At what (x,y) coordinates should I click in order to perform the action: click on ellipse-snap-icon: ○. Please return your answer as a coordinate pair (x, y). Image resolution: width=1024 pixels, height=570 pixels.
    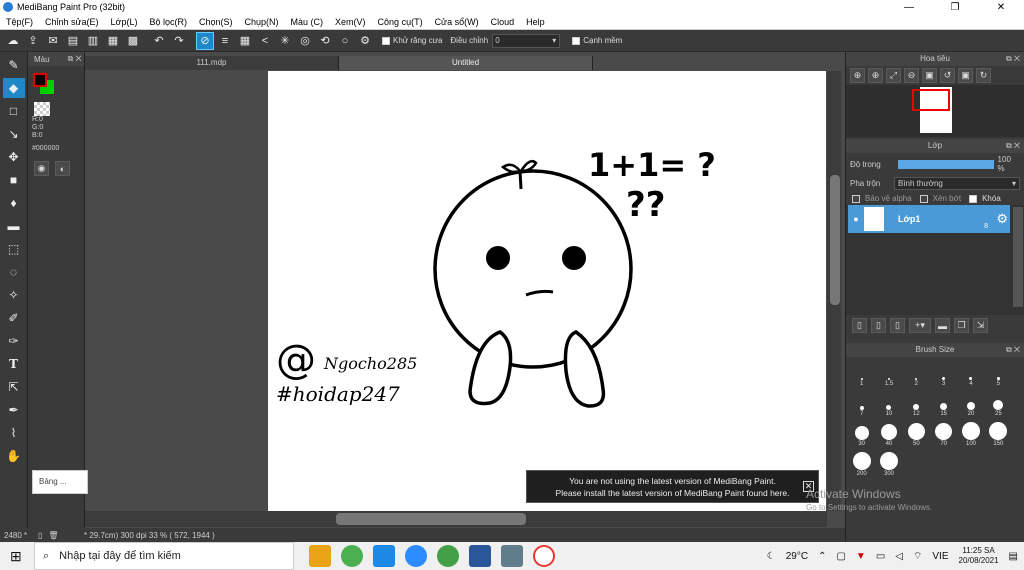
    Looking at the image, I should click on (345, 41).